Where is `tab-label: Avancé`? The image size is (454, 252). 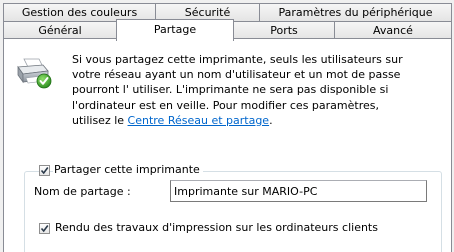 tab-label: Avancé is located at coordinates (393, 30).